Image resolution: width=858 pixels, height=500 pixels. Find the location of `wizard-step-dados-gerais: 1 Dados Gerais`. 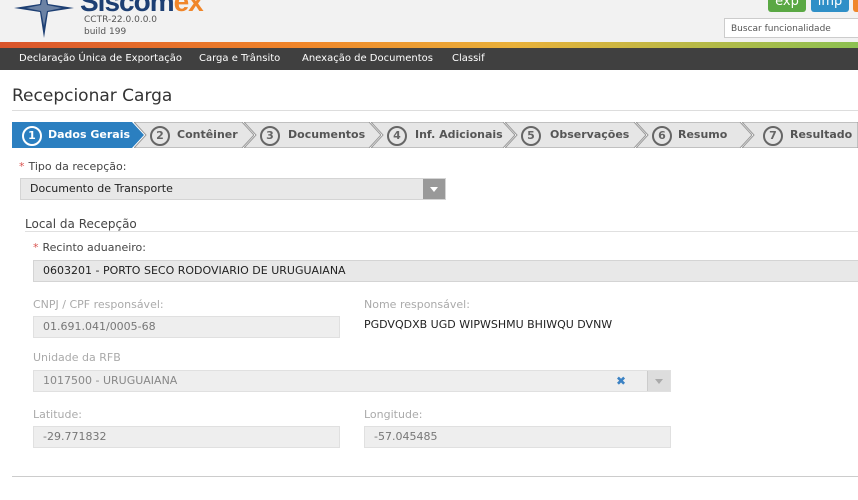

wizard-step-dados-gerais: 1 Dados Gerais is located at coordinates (78, 135).